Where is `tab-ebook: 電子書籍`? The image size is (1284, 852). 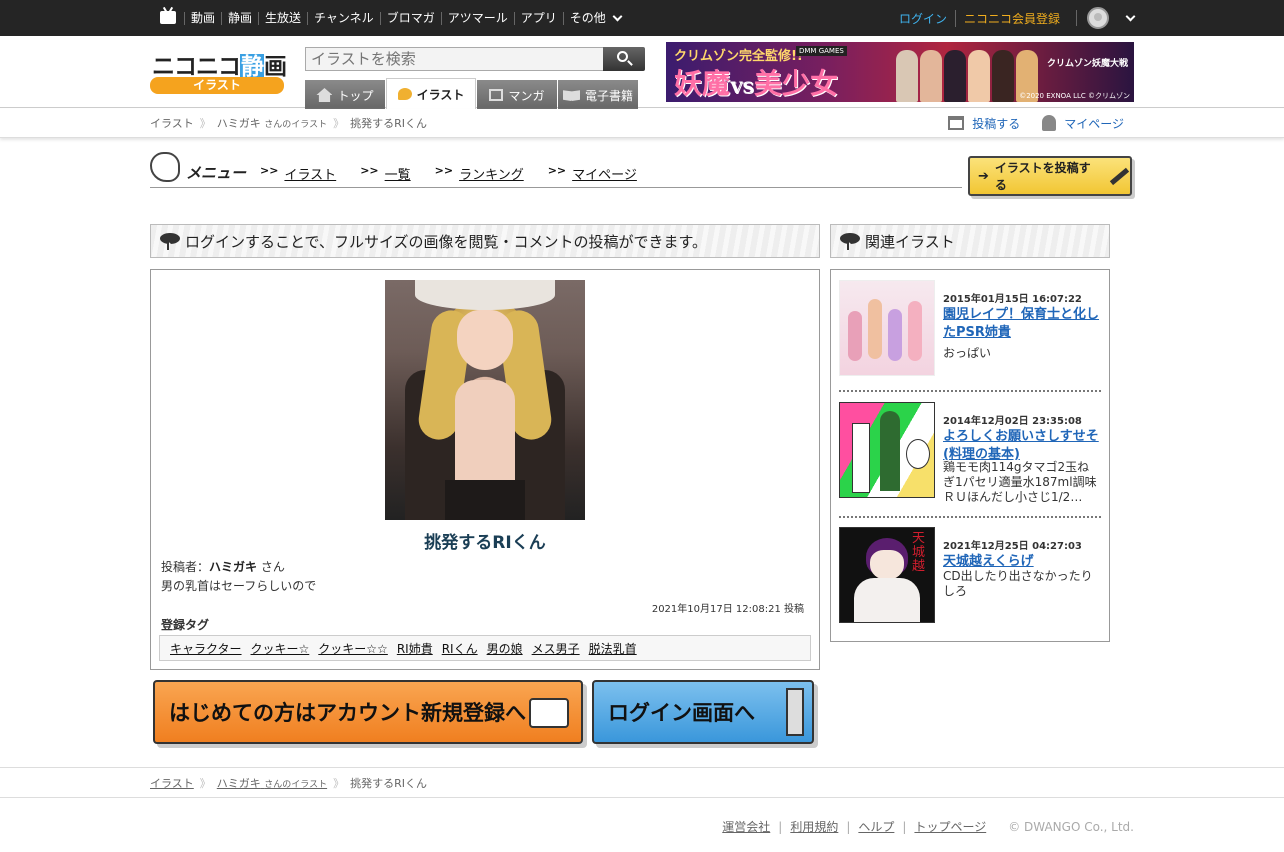
tab-ebook: 電子書籍 is located at coordinates (598, 95).